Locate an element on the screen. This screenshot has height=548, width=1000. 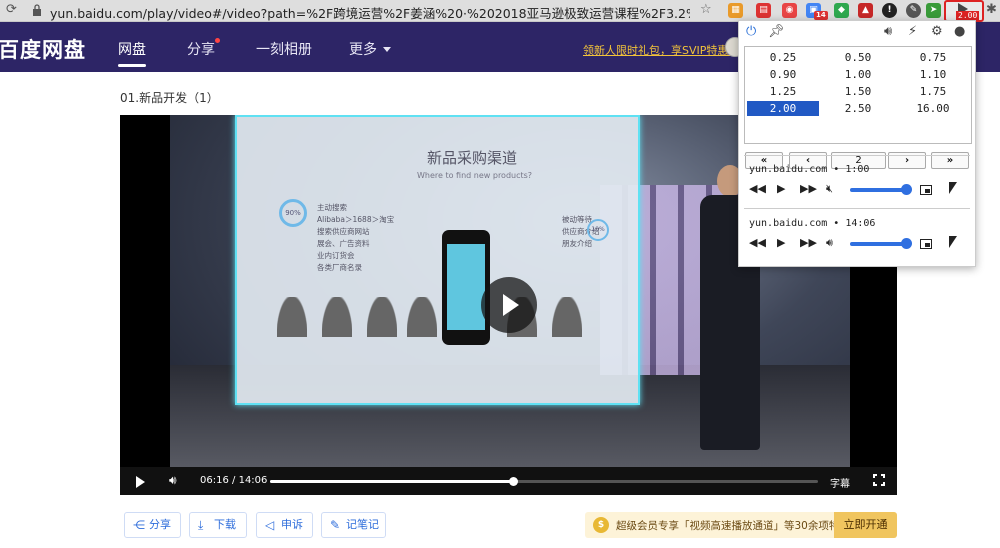
video-title: 01.新品开发（1） is located at coordinates (169, 98).